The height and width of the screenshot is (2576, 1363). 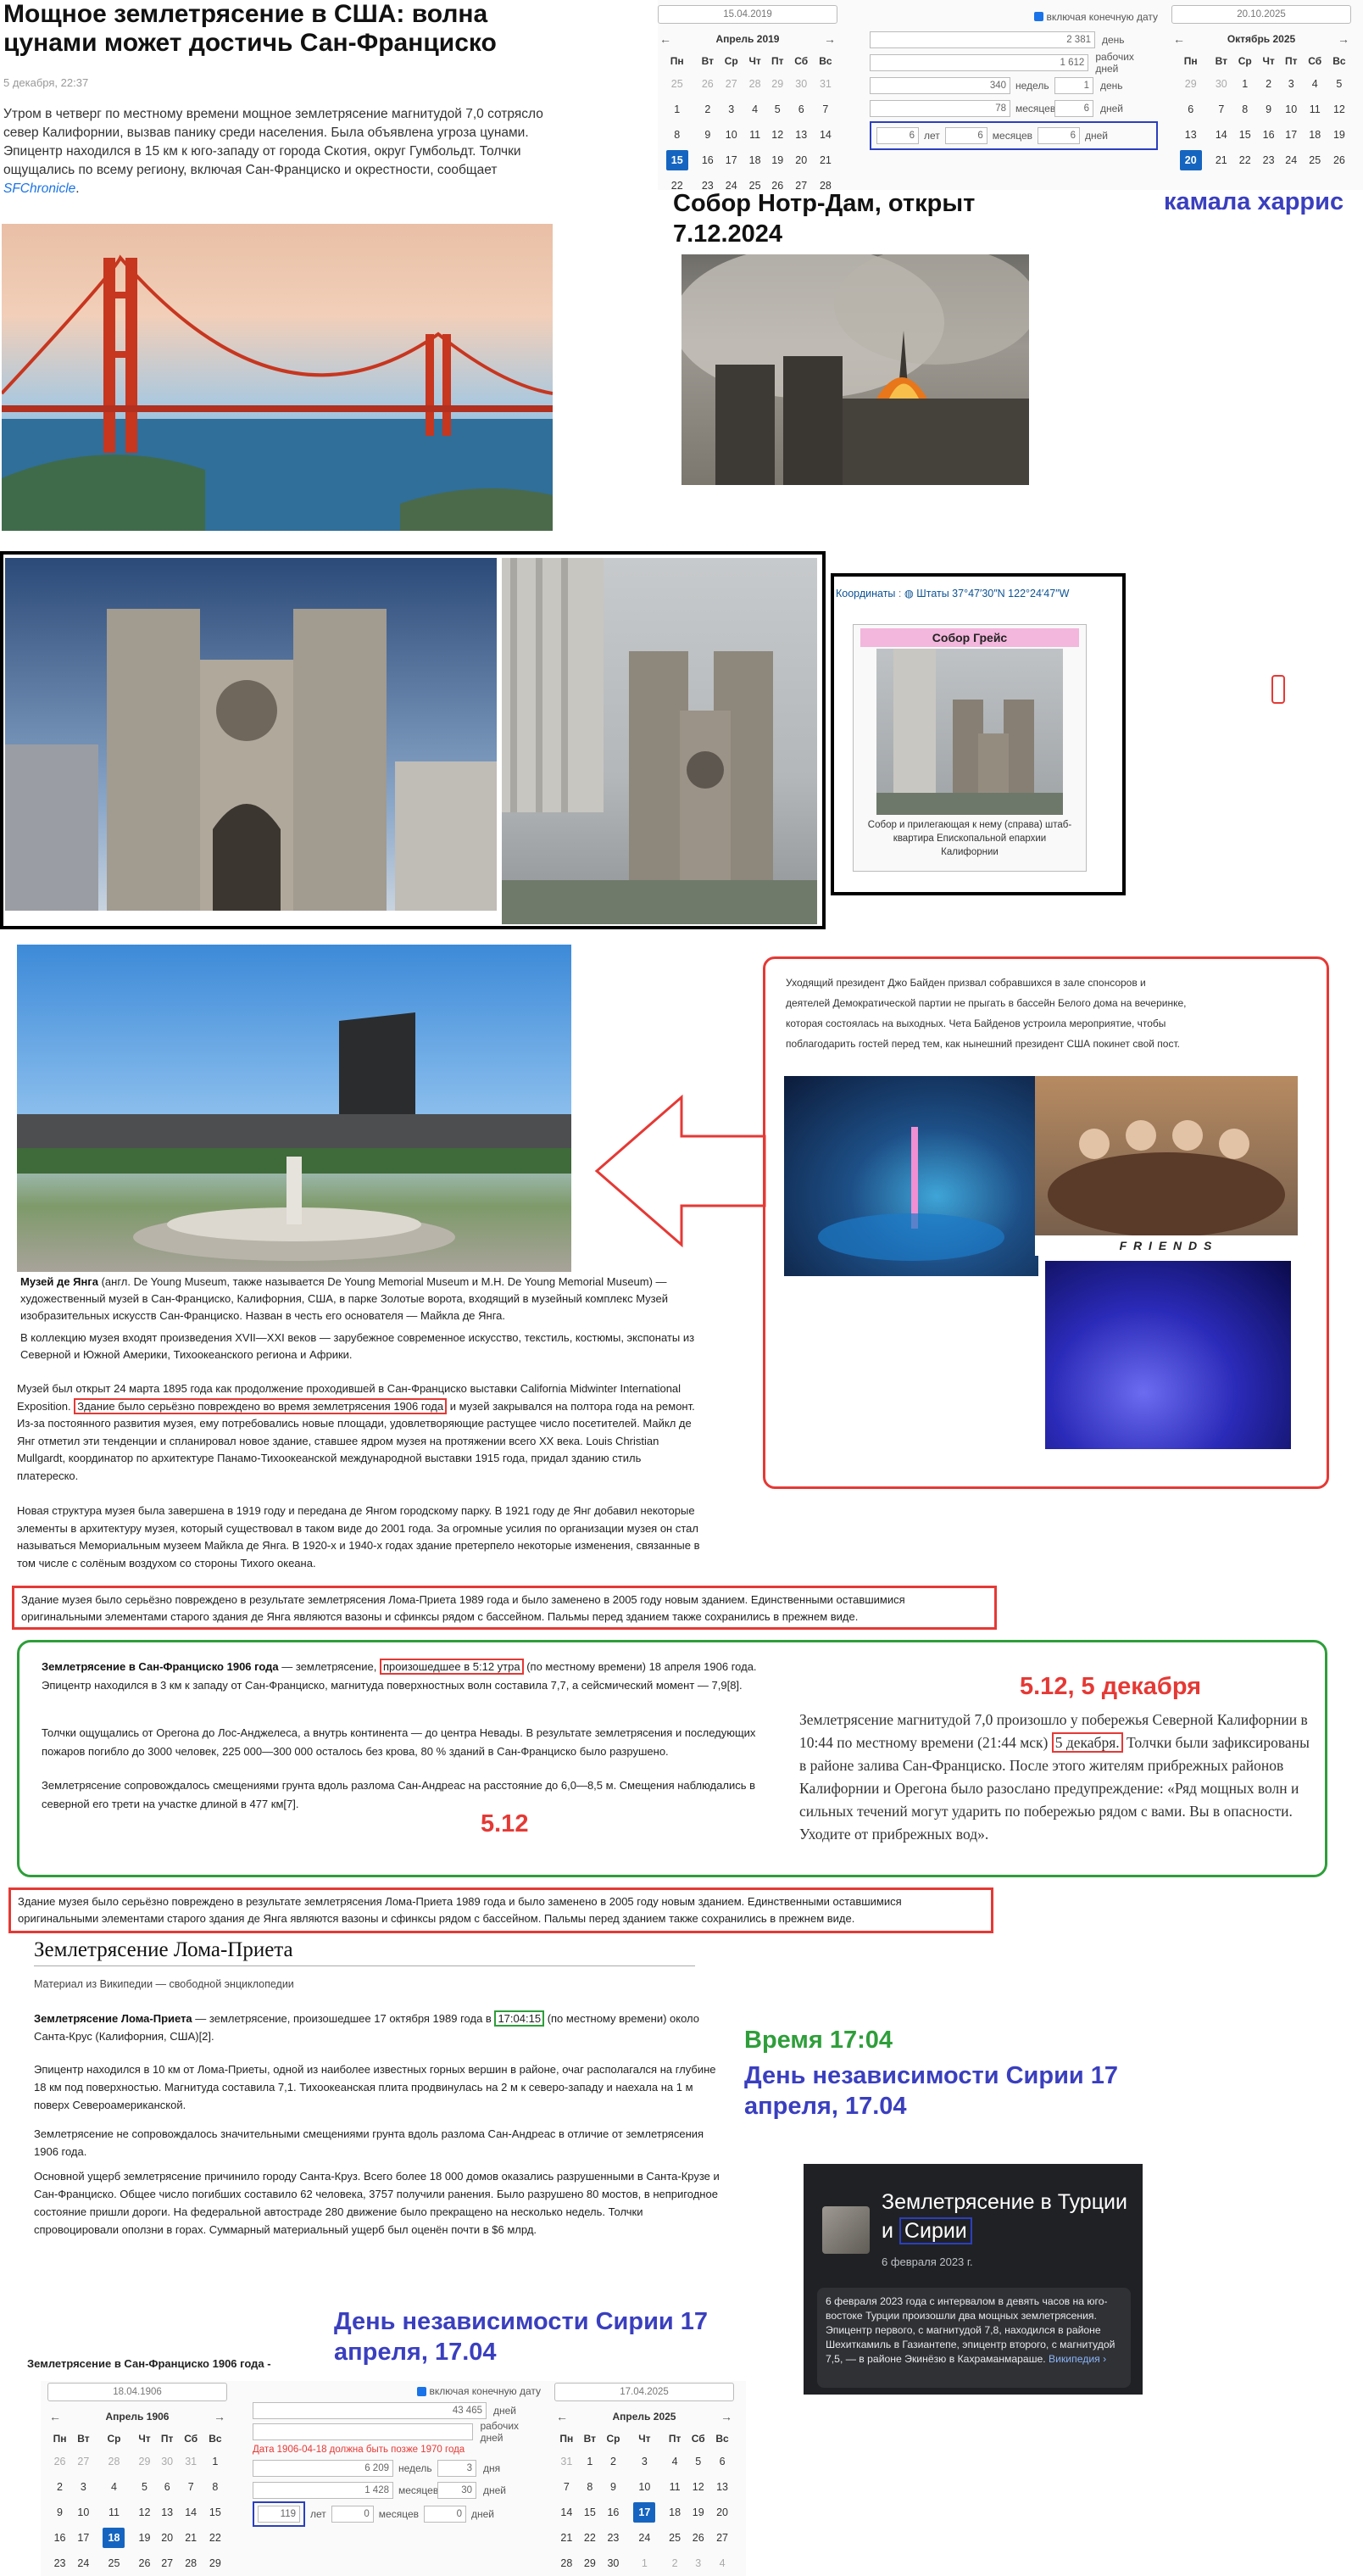 I want to click on wikipedia-link: Википедия ›, so click(x=1077, y=2359).